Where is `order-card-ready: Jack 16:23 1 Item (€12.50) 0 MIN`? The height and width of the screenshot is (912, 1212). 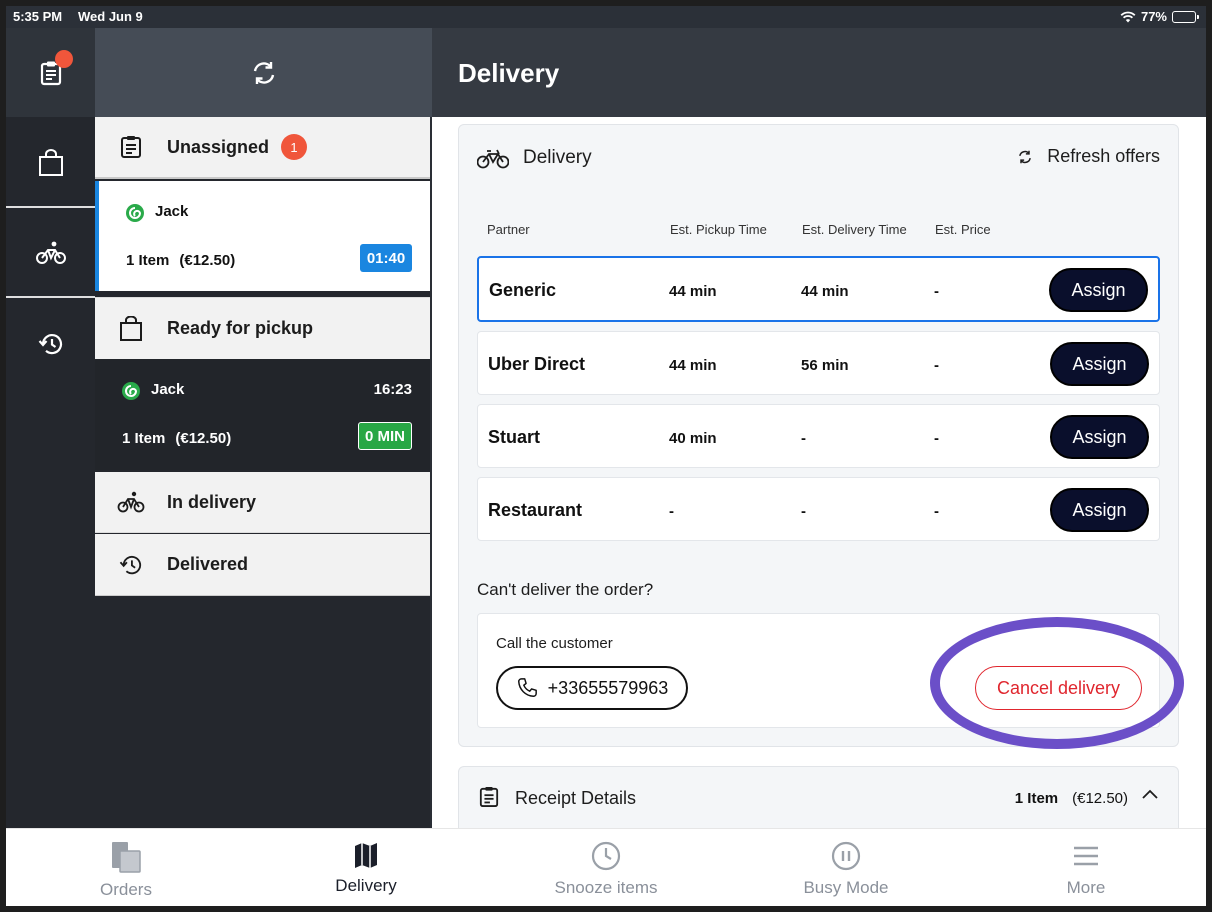
order-card-ready: Jack 16:23 1 Item (€12.50) 0 MIN is located at coordinates (262, 414).